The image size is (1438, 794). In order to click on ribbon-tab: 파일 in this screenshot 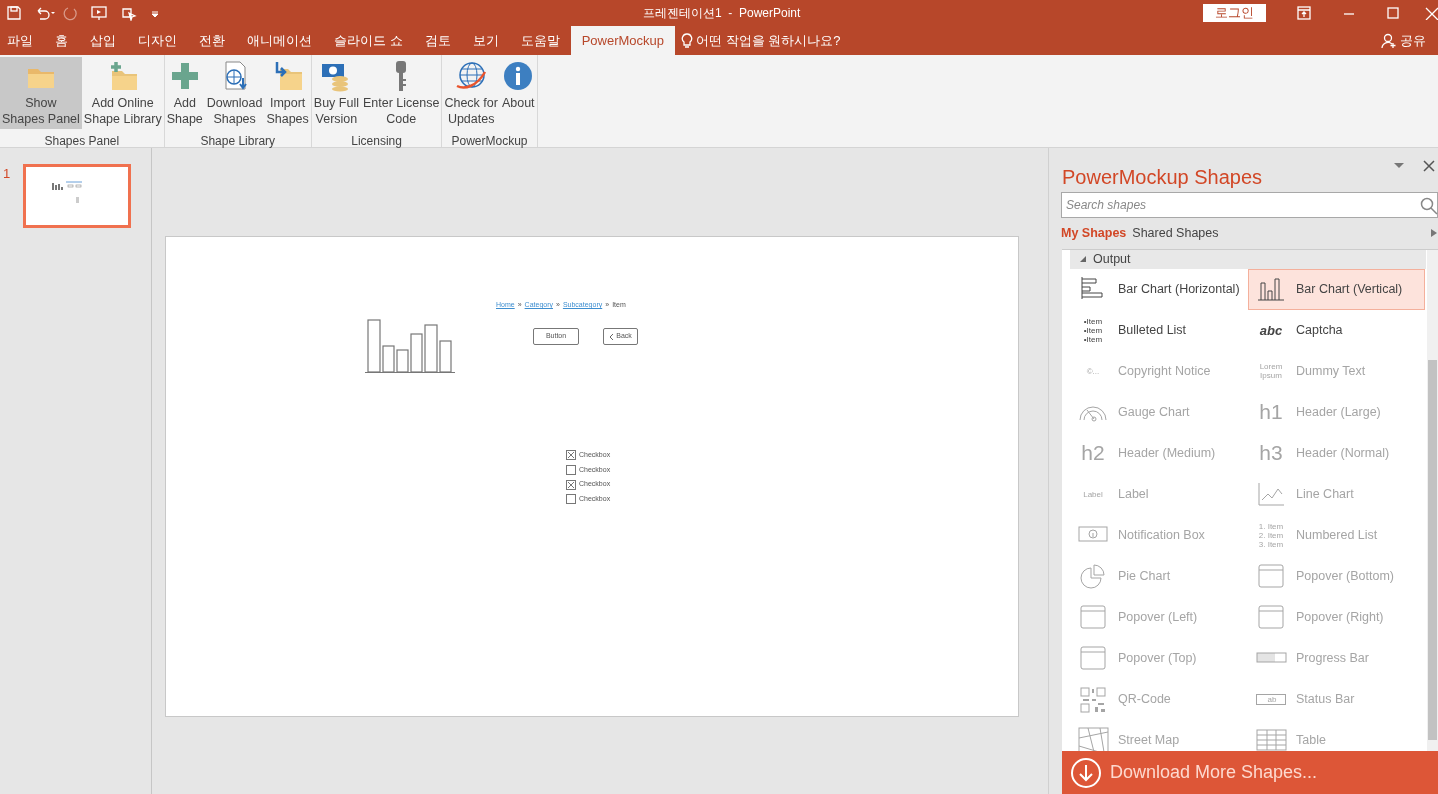, I will do `click(22, 40)`.